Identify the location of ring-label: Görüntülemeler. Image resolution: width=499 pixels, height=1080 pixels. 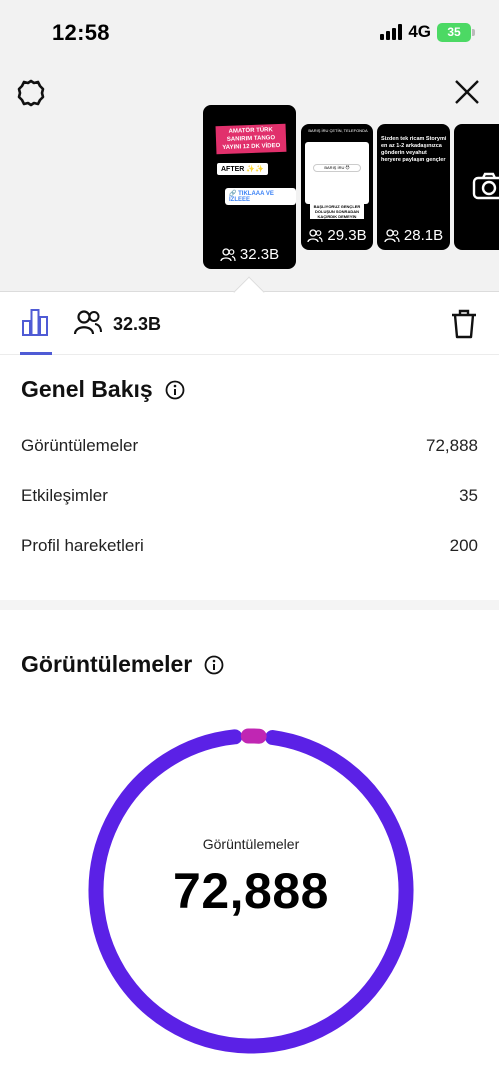
(251, 844).